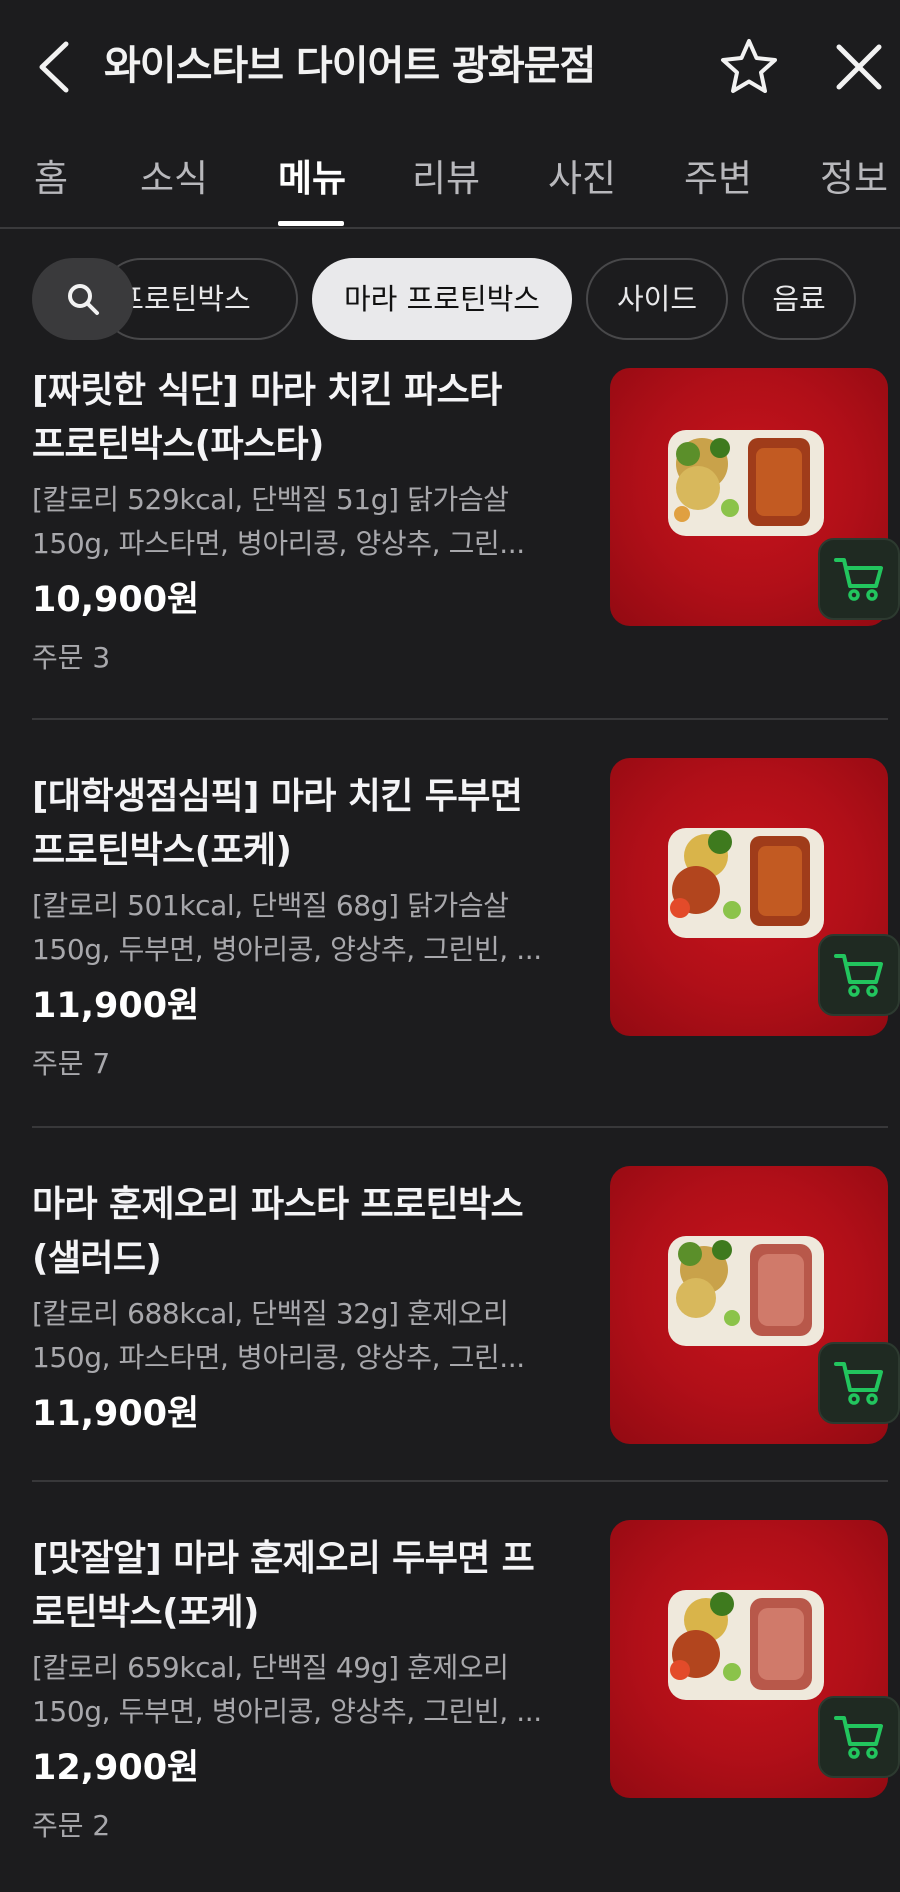 The image size is (900, 1892). What do you see at coordinates (270, 905) in the screenshot?
I see `menu-item-description-line: [칼로리 501kcal, 단백질 68g] 닭가슴살` at bounding box center [270, 905].